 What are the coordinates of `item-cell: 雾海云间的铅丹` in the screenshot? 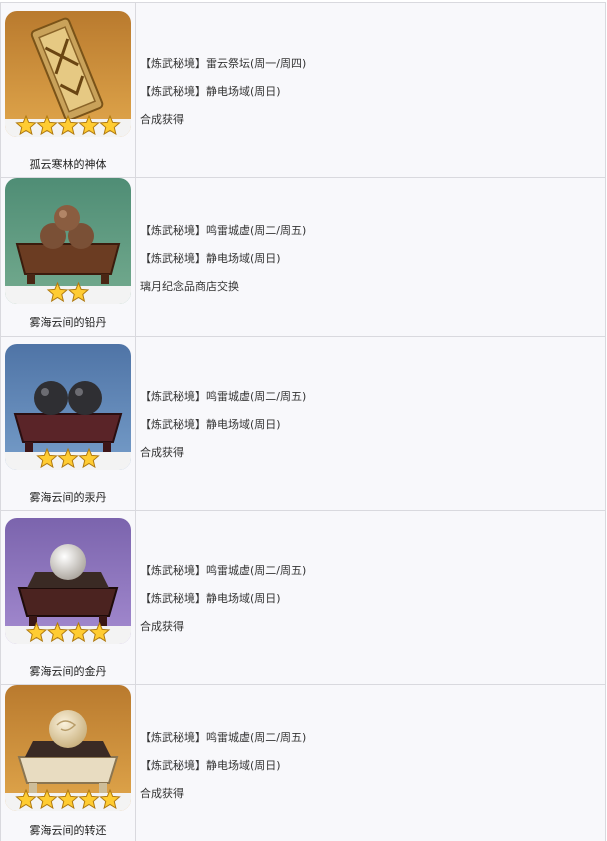 It's located at (68, 257).